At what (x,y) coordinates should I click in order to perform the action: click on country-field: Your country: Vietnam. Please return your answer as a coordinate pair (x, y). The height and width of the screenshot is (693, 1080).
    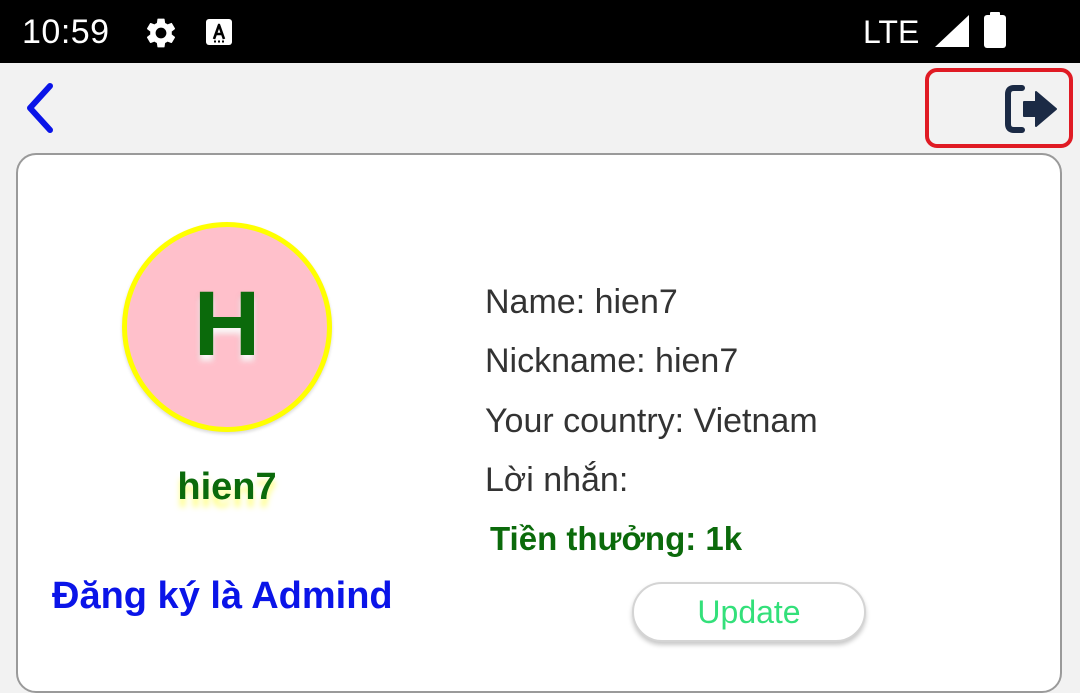
    Looking at the image, I should click on (651, 421).